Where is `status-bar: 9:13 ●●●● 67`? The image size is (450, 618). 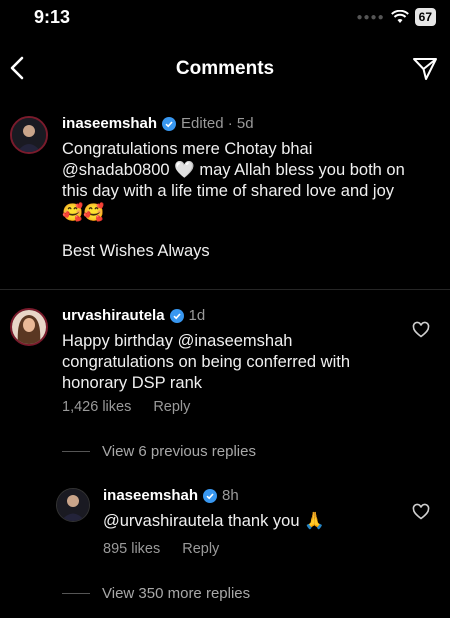 status-bar: 9:13 ●●●● 67 is located at coordinates (225, 20).